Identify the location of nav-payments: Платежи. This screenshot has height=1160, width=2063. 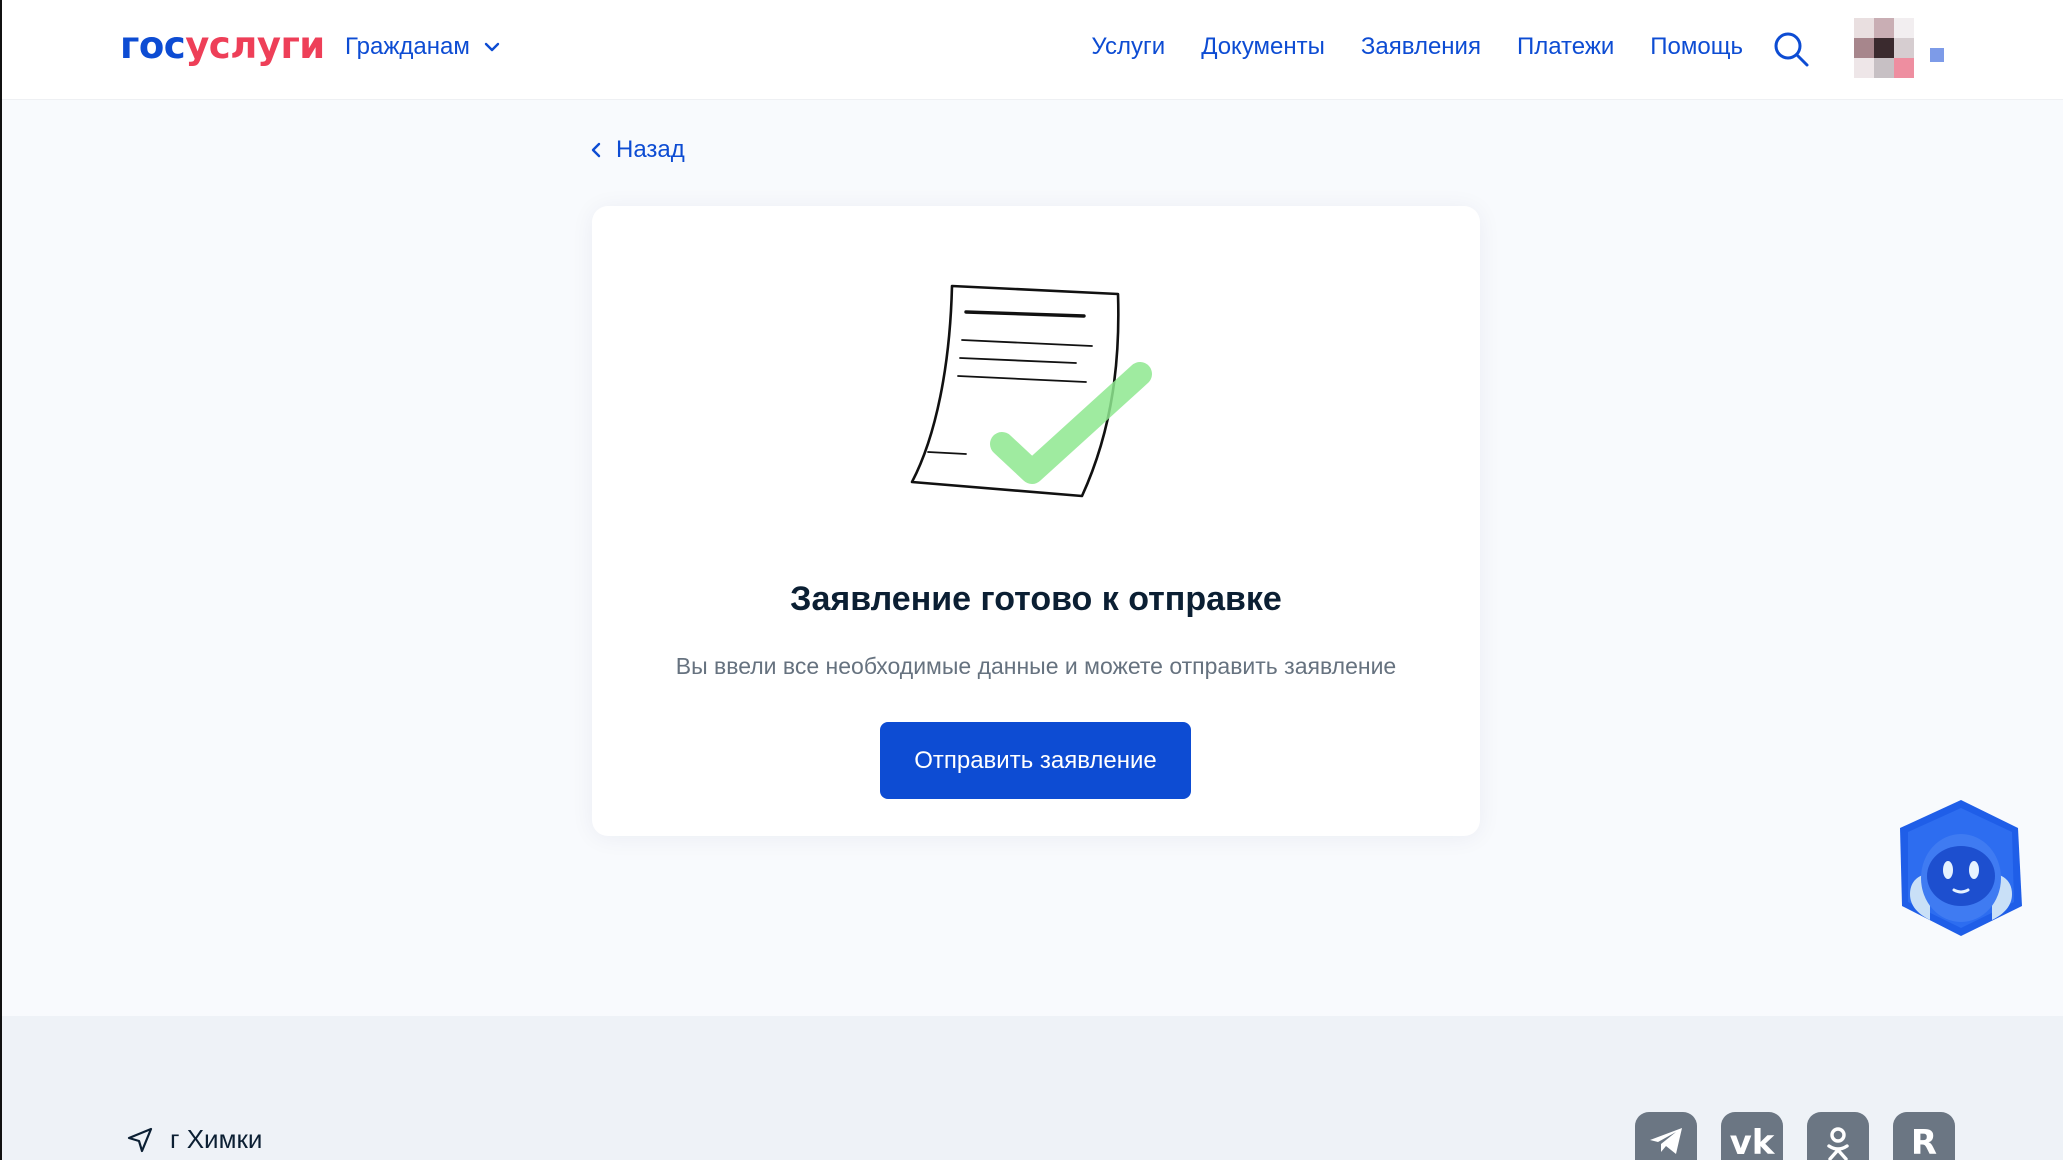
(1565, 47).